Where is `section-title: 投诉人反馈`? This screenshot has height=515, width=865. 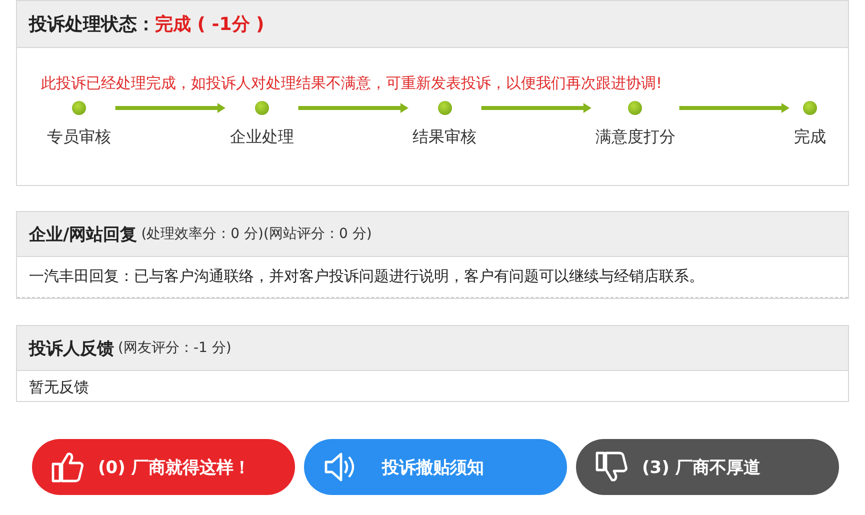
section-title: 投诉人反馈 is located at coordinates (71, 349).